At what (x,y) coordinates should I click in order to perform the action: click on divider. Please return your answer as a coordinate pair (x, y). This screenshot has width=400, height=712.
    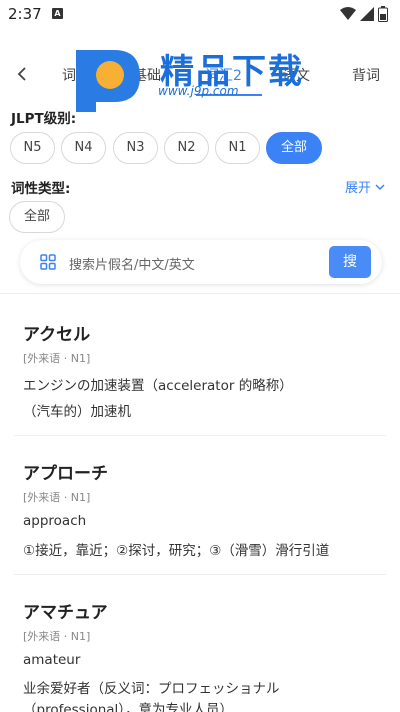
    Looking at the image, I should click on (200, 293).